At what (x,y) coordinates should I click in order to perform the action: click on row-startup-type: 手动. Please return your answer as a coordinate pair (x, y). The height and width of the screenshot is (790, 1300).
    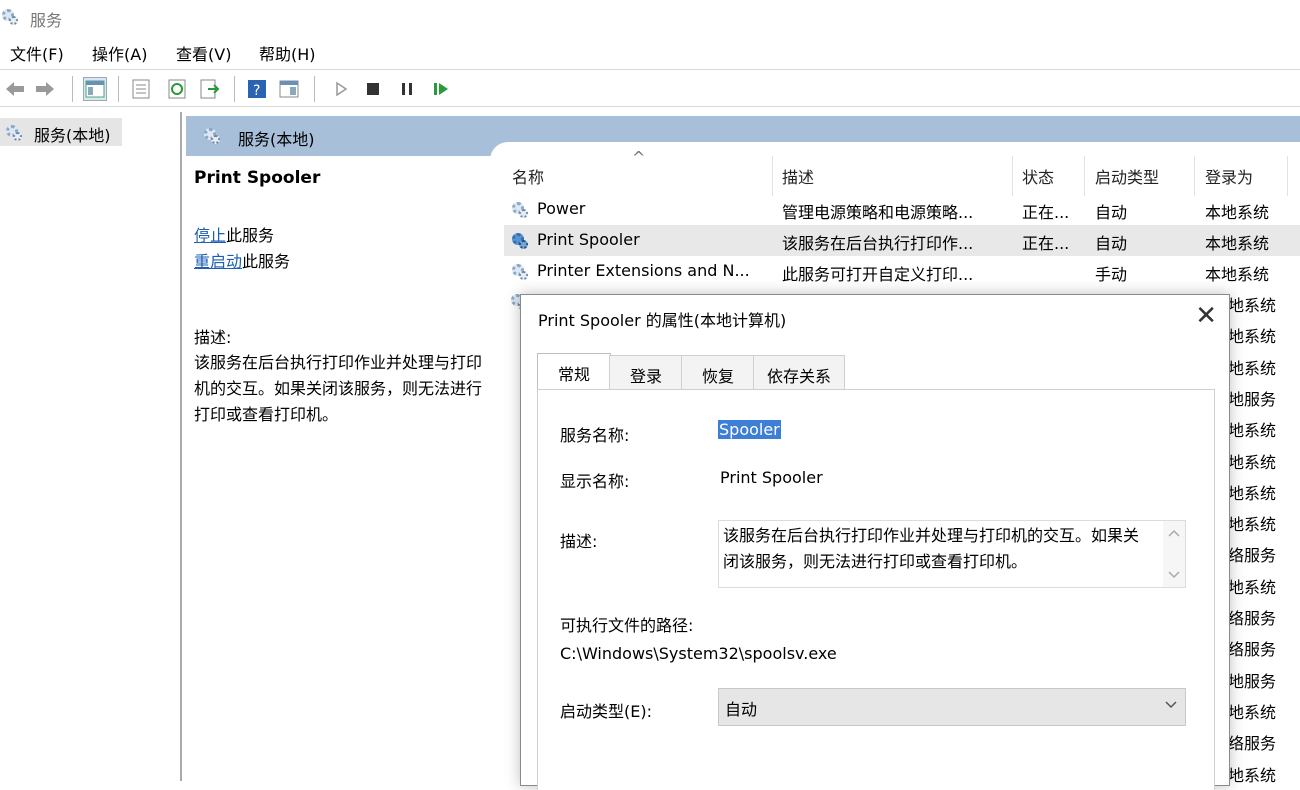
    Looking at the image, I should click on (1111, 274).